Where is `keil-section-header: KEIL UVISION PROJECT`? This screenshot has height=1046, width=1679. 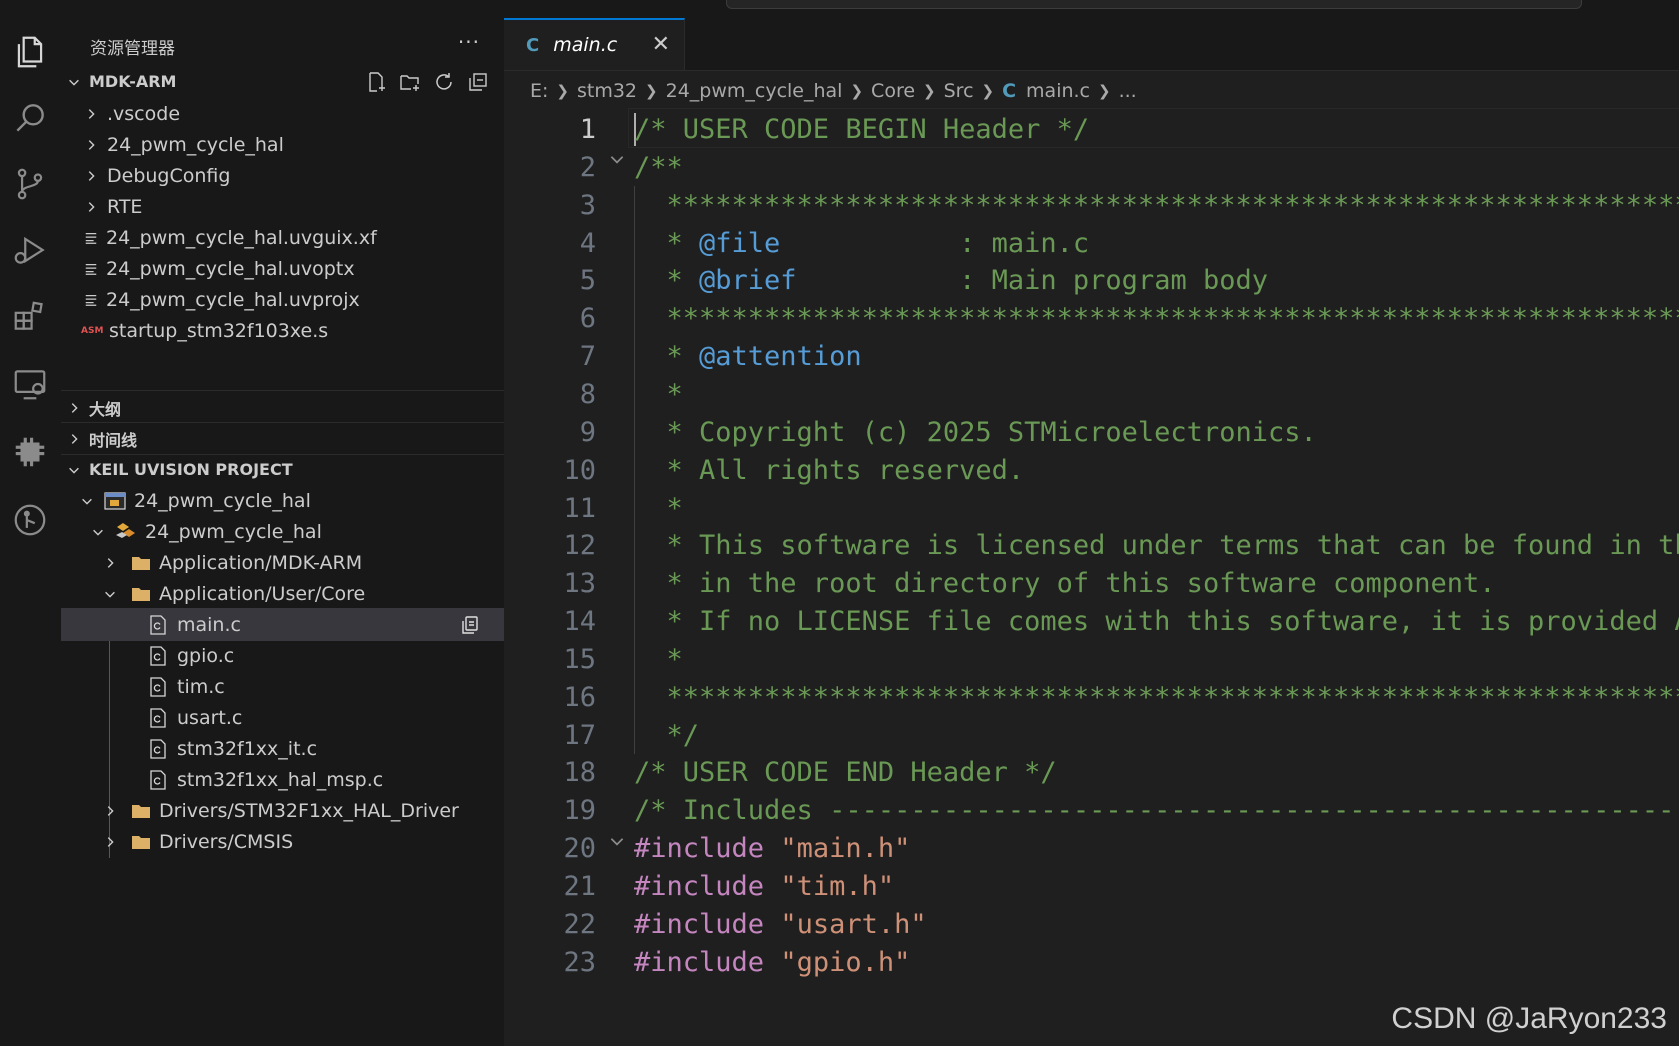
keil-section-header: KEIL UVISION PROJECT is located at coordinates (282, 469).